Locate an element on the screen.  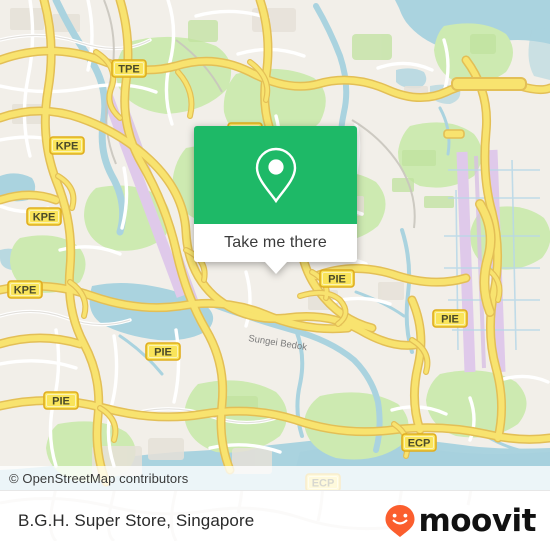
moovit-logo: moovit is located at coordinates (460, 521).